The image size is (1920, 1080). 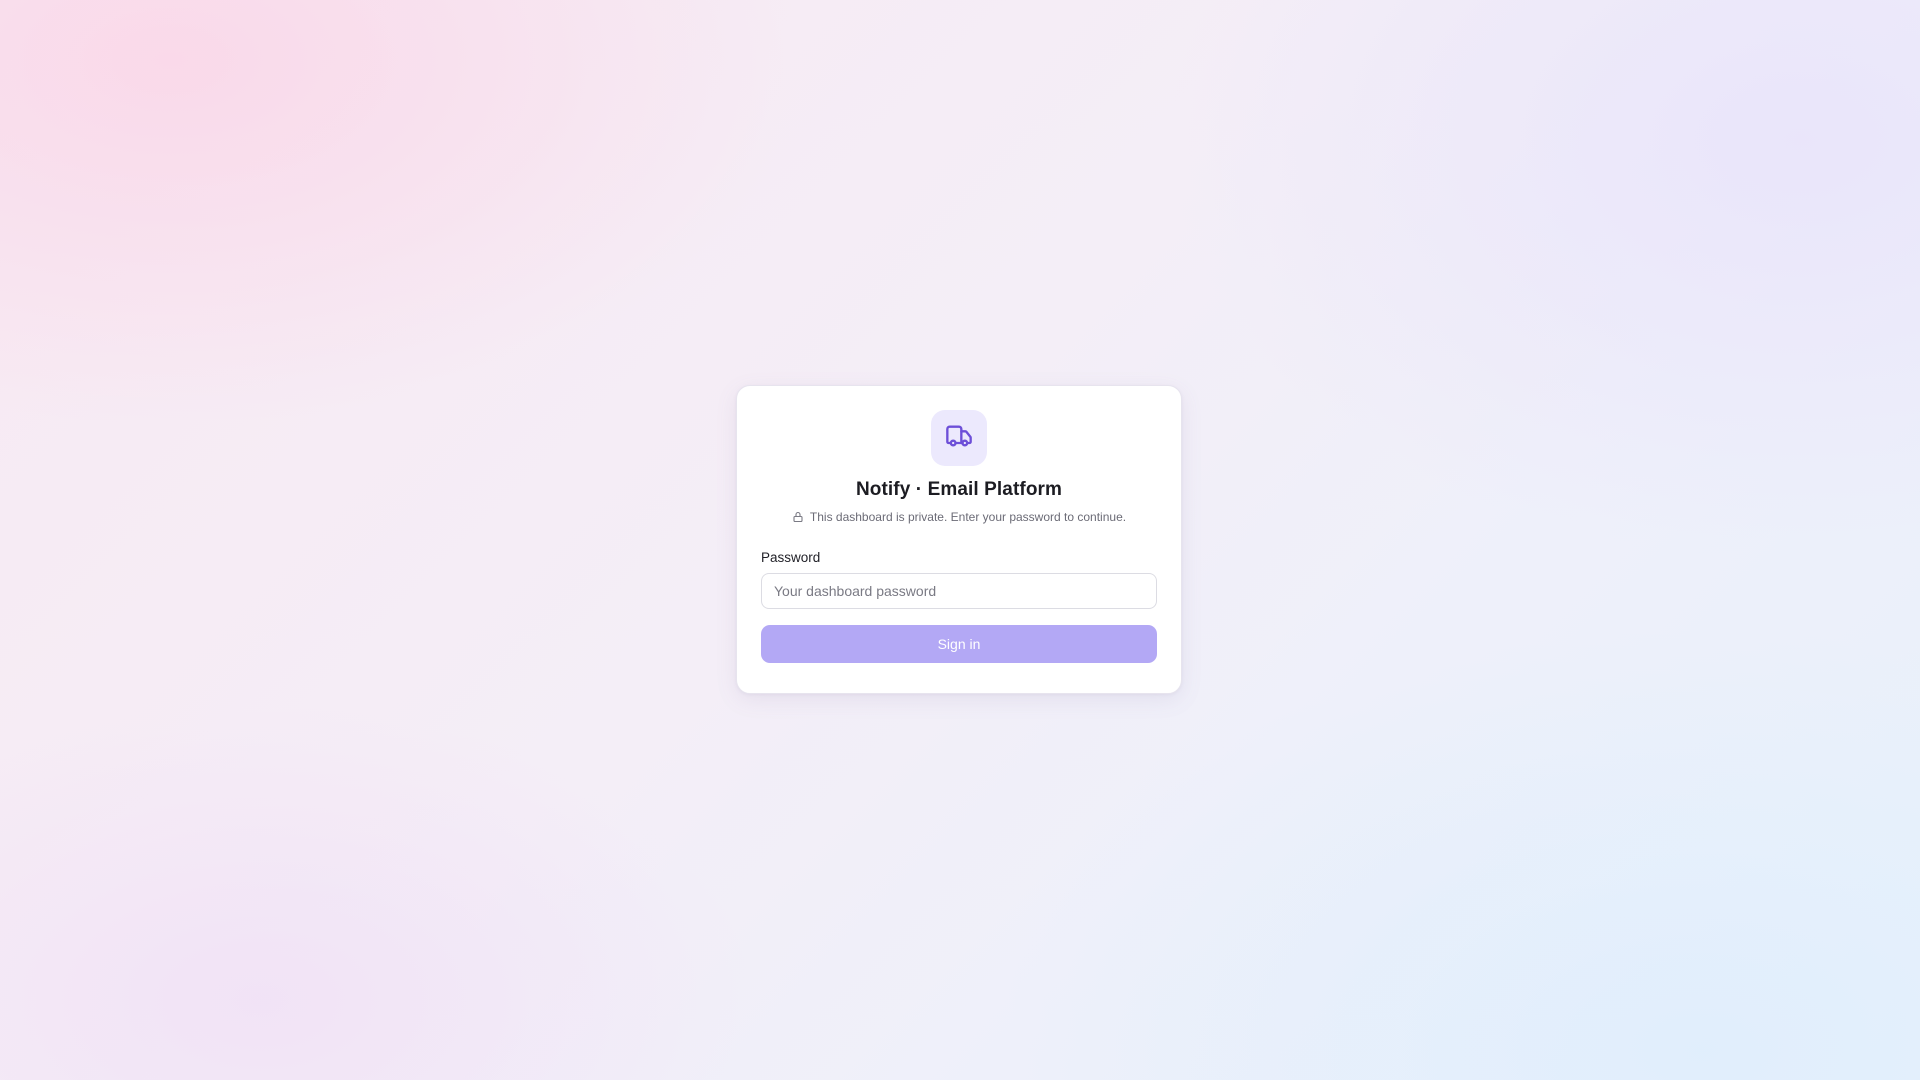 What do you see at coordinates (959, 644) in the screenshot?
I see `sign-in-button: Sign in` at bounding box center [959, 644].